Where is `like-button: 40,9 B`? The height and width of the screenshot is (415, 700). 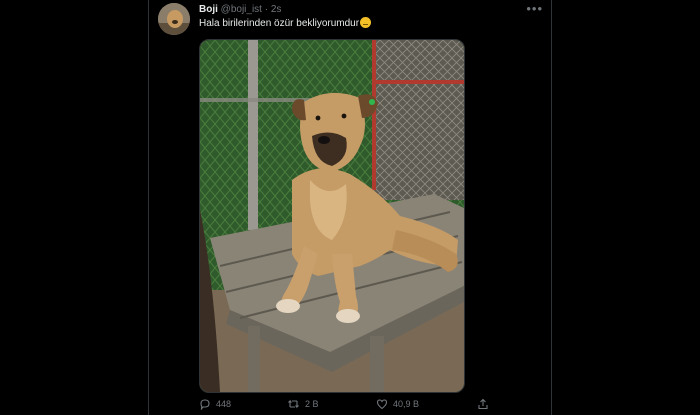
like-button: 40,9 B is located at coordinates (397, 404).